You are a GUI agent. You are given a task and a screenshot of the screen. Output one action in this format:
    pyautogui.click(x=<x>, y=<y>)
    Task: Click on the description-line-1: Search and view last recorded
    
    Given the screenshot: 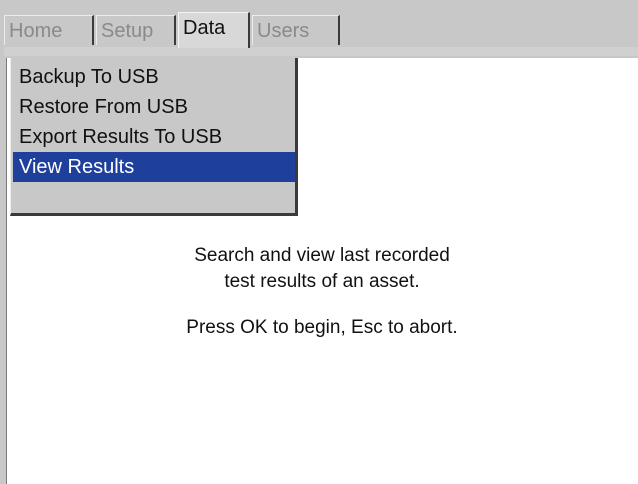 What is the action you would take?
    pyautogui.click(x=322, y=255)
    